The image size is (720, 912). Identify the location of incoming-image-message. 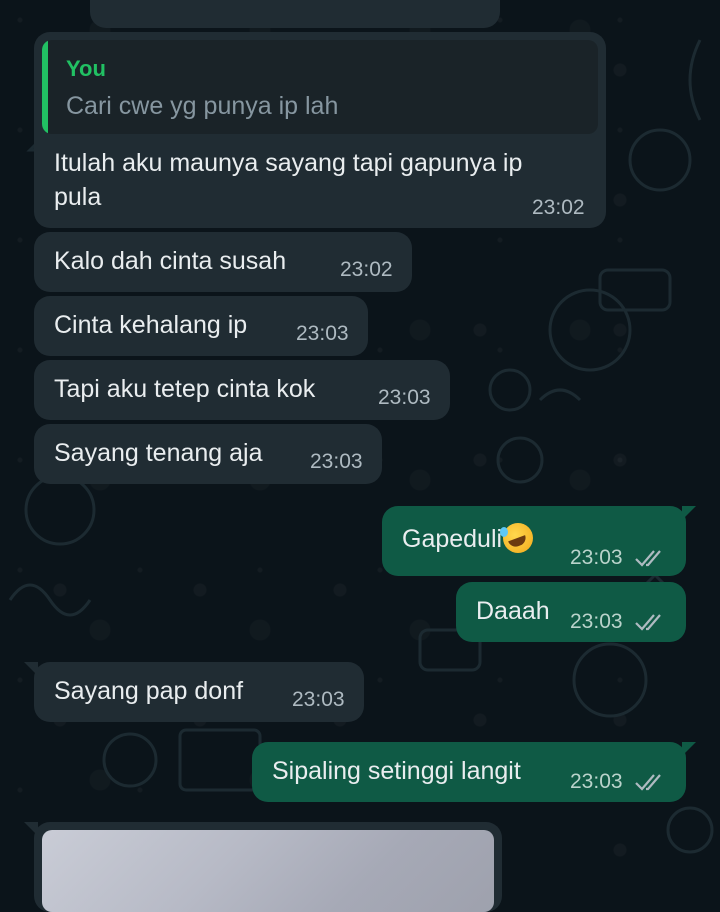
(263, 867).